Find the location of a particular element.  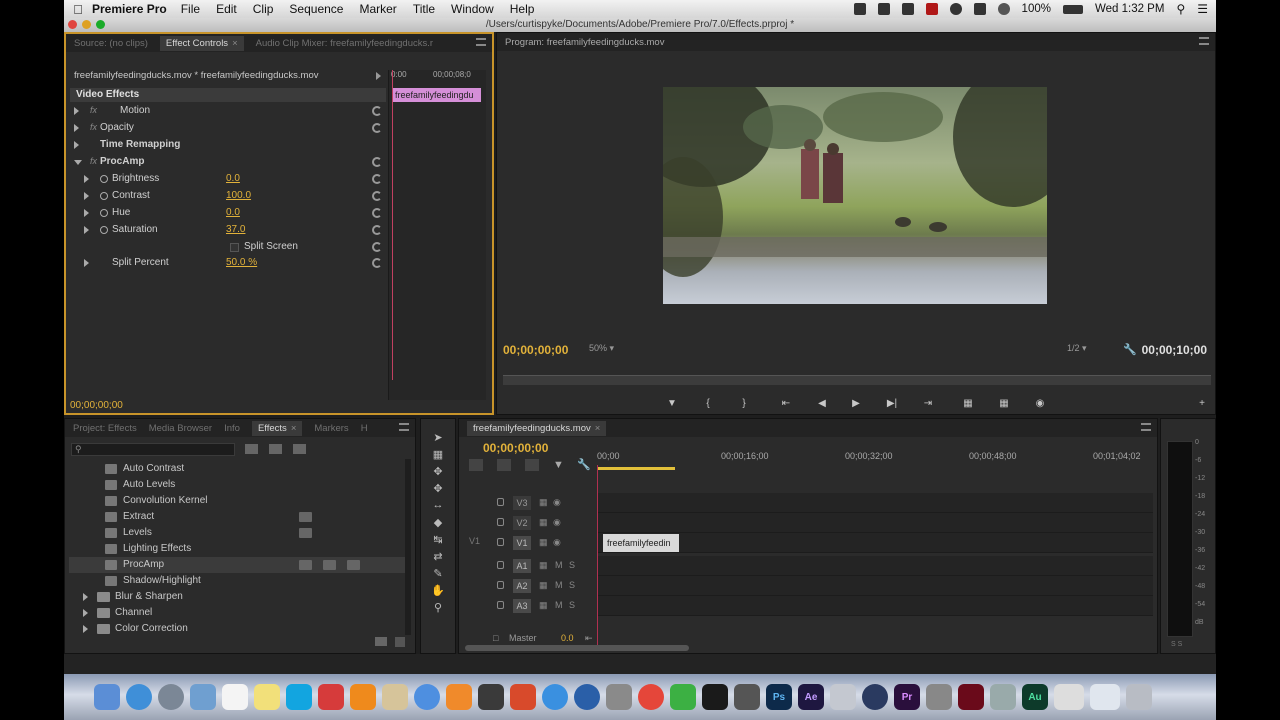

track-name: V3 is located at coordinates (522, 503).